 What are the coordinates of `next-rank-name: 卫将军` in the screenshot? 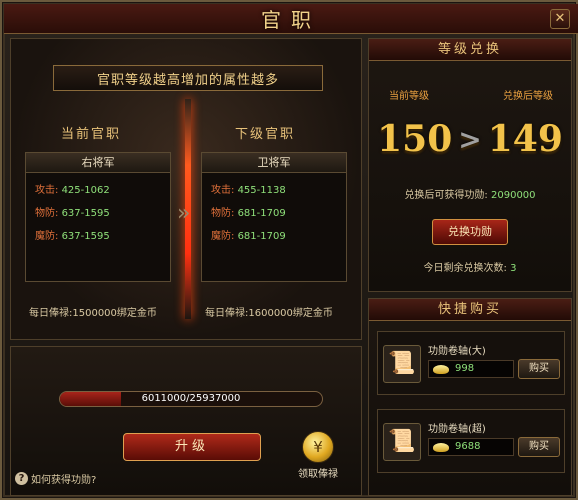 It's located at (274, 163).